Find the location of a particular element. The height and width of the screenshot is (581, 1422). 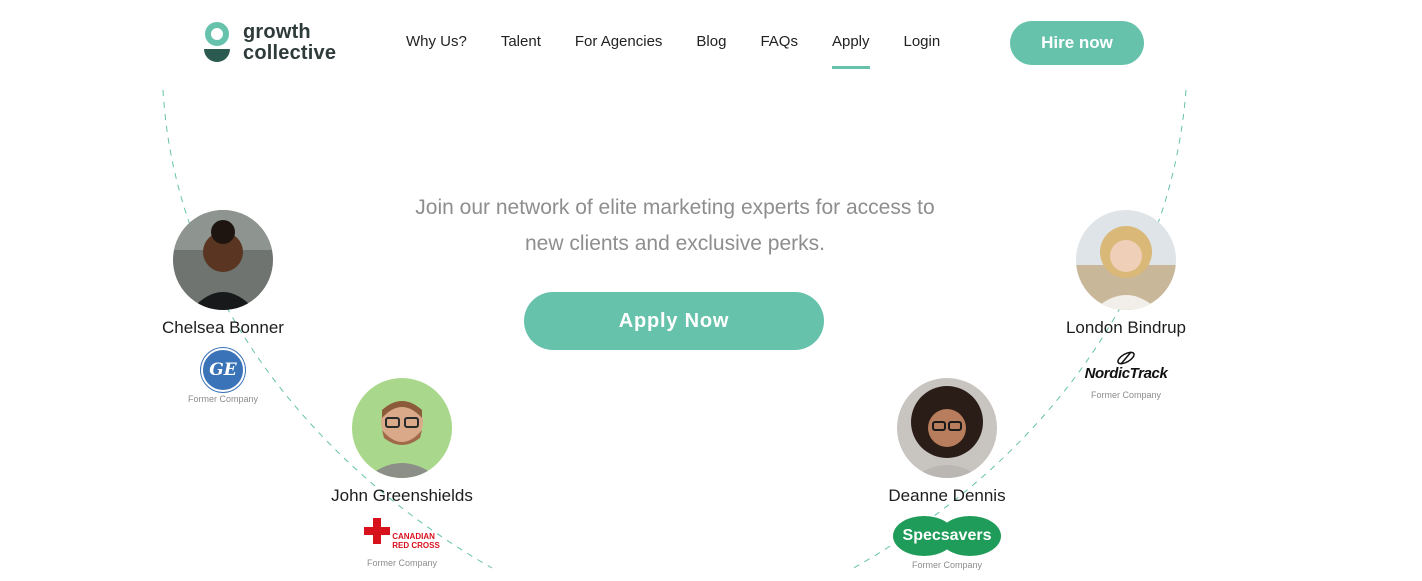

specsavers-logo-icon: Specsavers is located at coordinates (947, 536).